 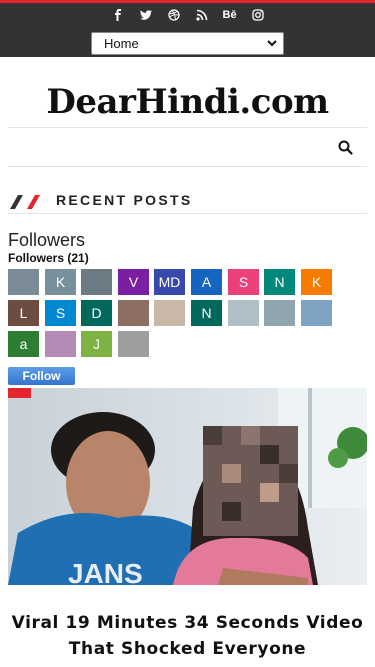 I want to click on follower-avatar: MD, so click(x=169, y=282).